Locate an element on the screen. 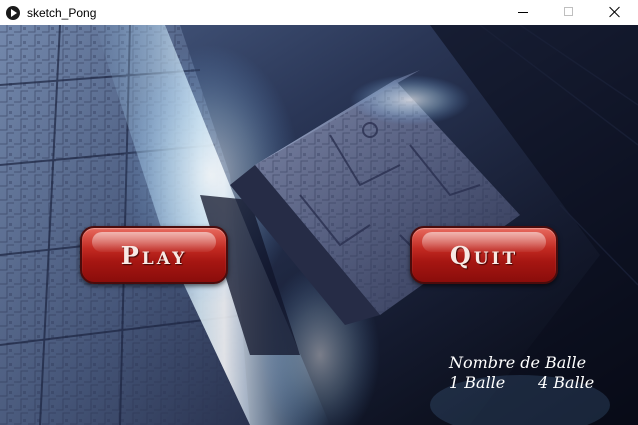  ball-count-options: 1 Balle 4 Balle is located at coordinates (539, 383).